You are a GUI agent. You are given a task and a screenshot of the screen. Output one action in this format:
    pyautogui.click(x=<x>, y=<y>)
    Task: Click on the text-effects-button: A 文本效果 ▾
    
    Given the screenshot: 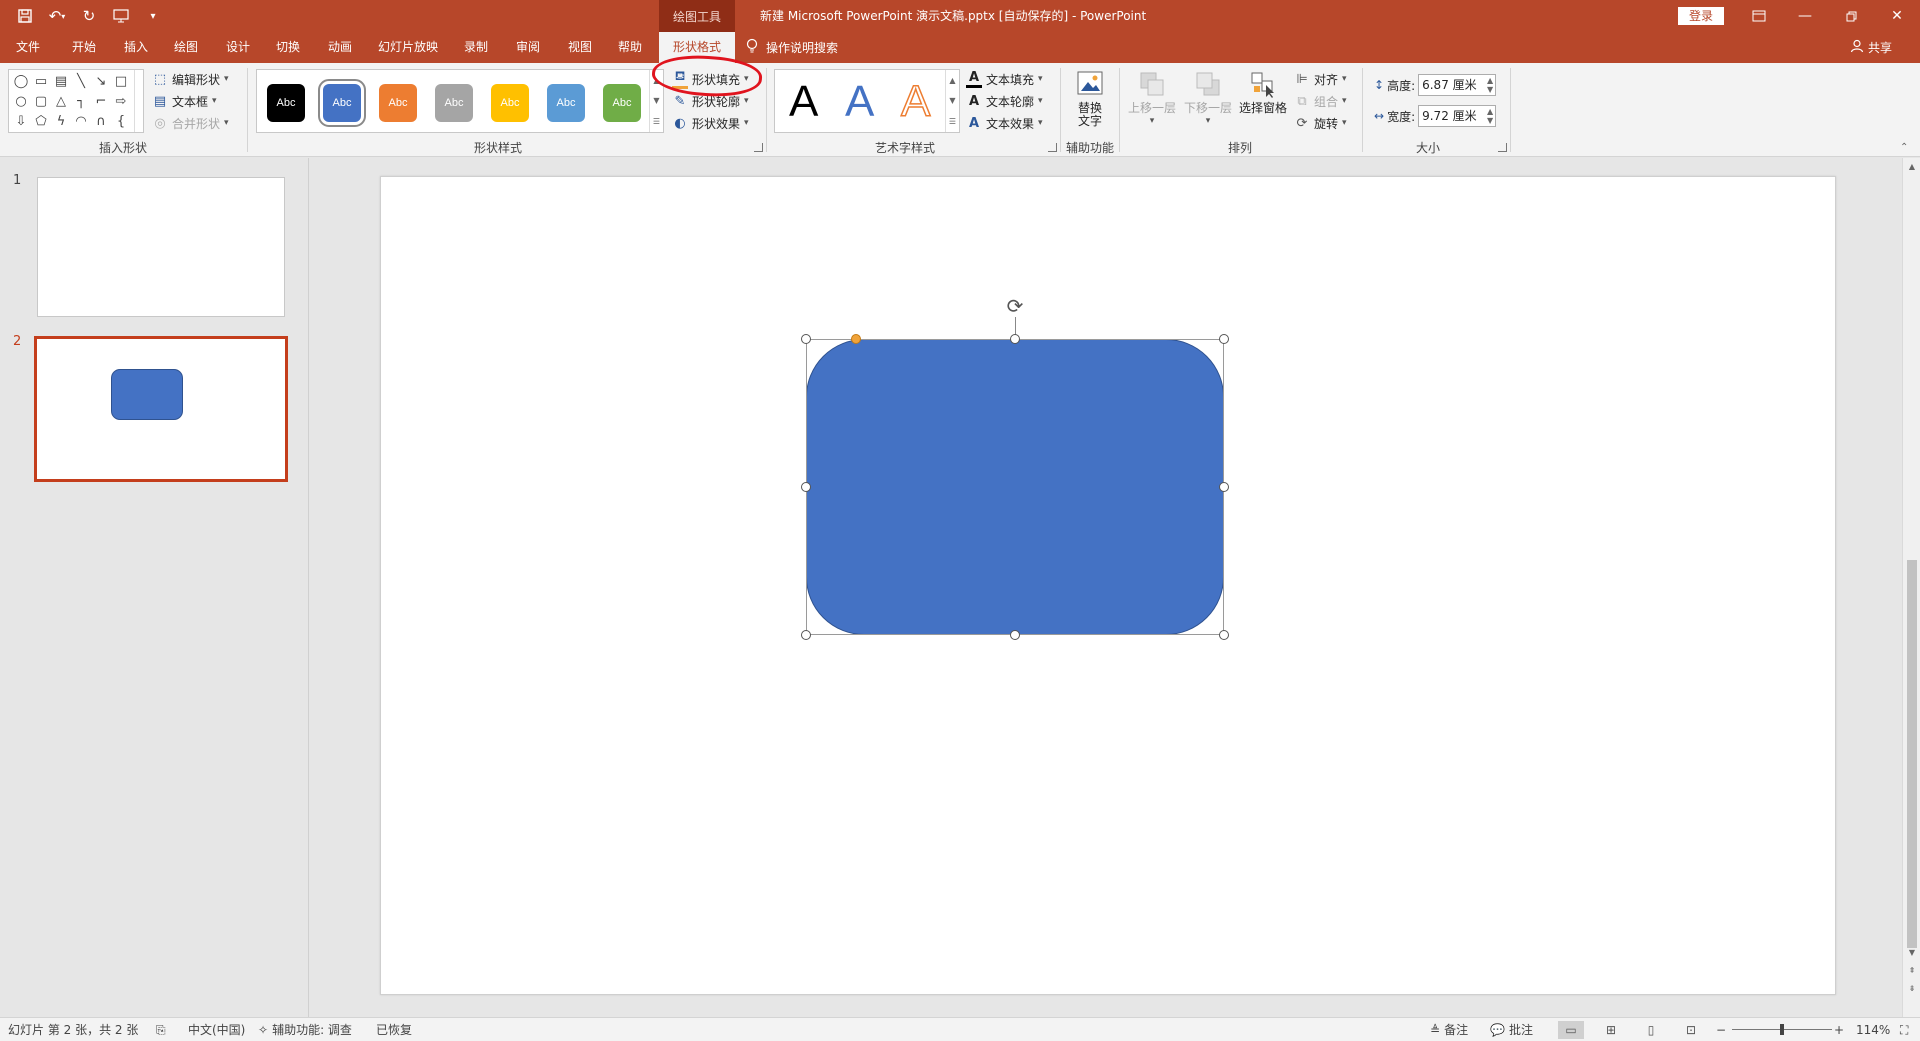 What is the action you would take?
    pyautogui.click(x=1004, y=123)
    